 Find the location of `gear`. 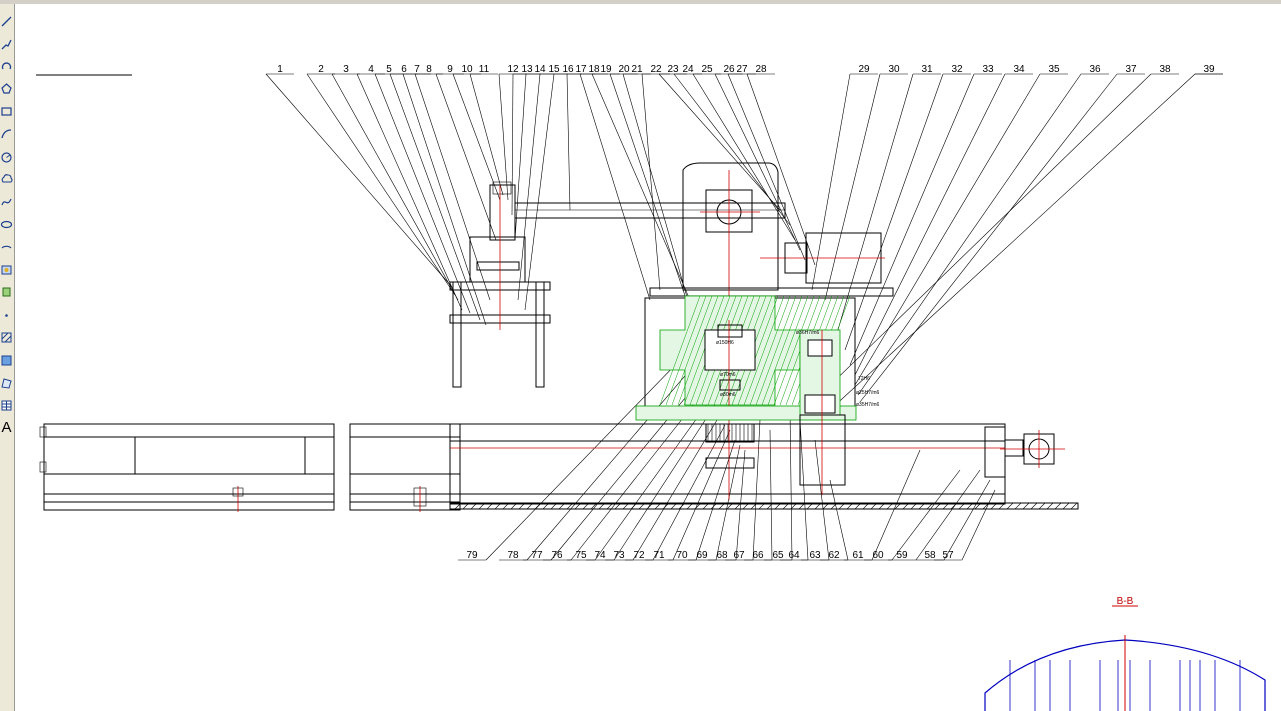

gear is located at coordinates (730, 463).